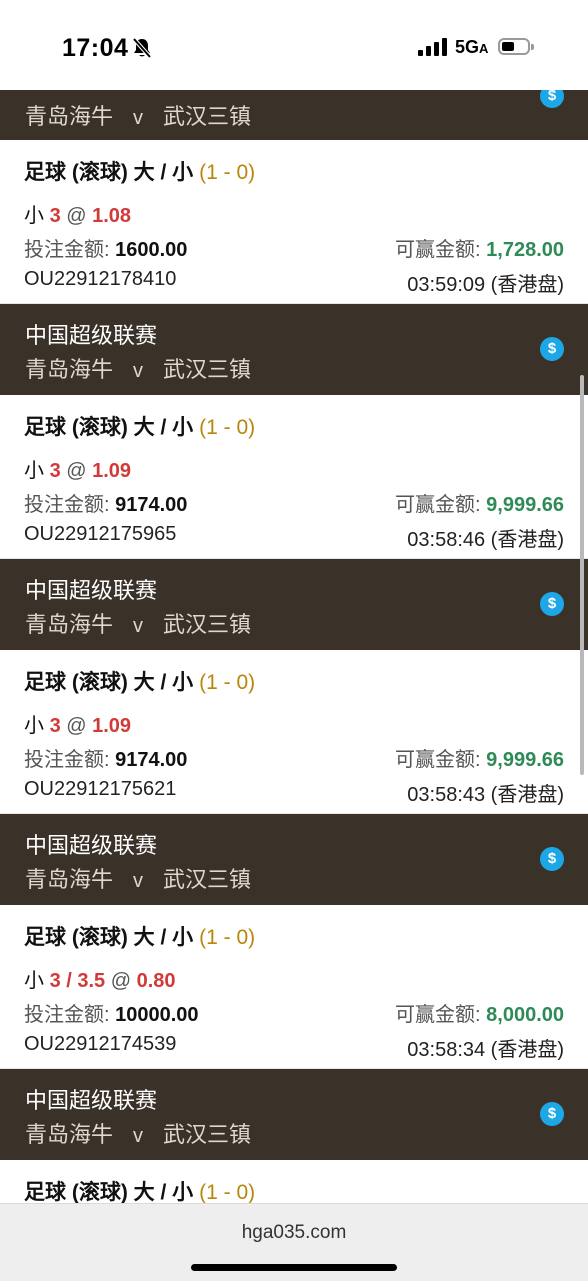 The height and width of the screenshot is (1281, 588). I want to click on ticket-id: OU22912174539, so click(100, 1044).